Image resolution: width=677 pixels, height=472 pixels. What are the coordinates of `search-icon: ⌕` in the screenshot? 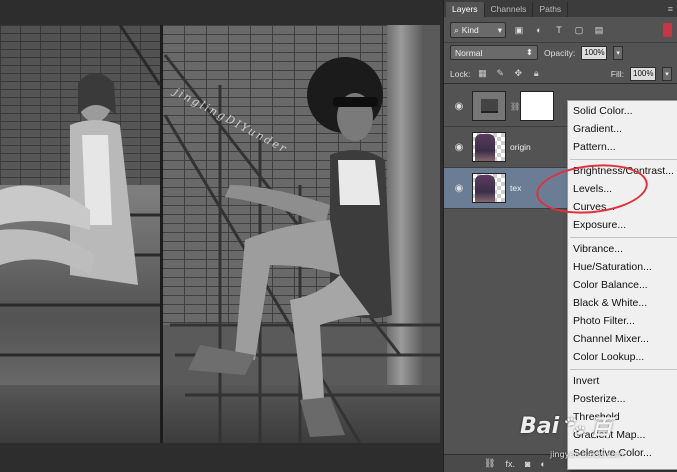 It's located at (456, 29).